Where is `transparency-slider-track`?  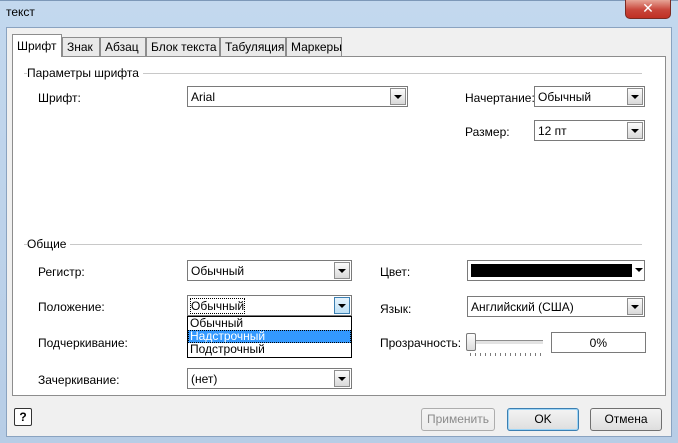 transparency-slider-track is located at coordinates (505, 342).